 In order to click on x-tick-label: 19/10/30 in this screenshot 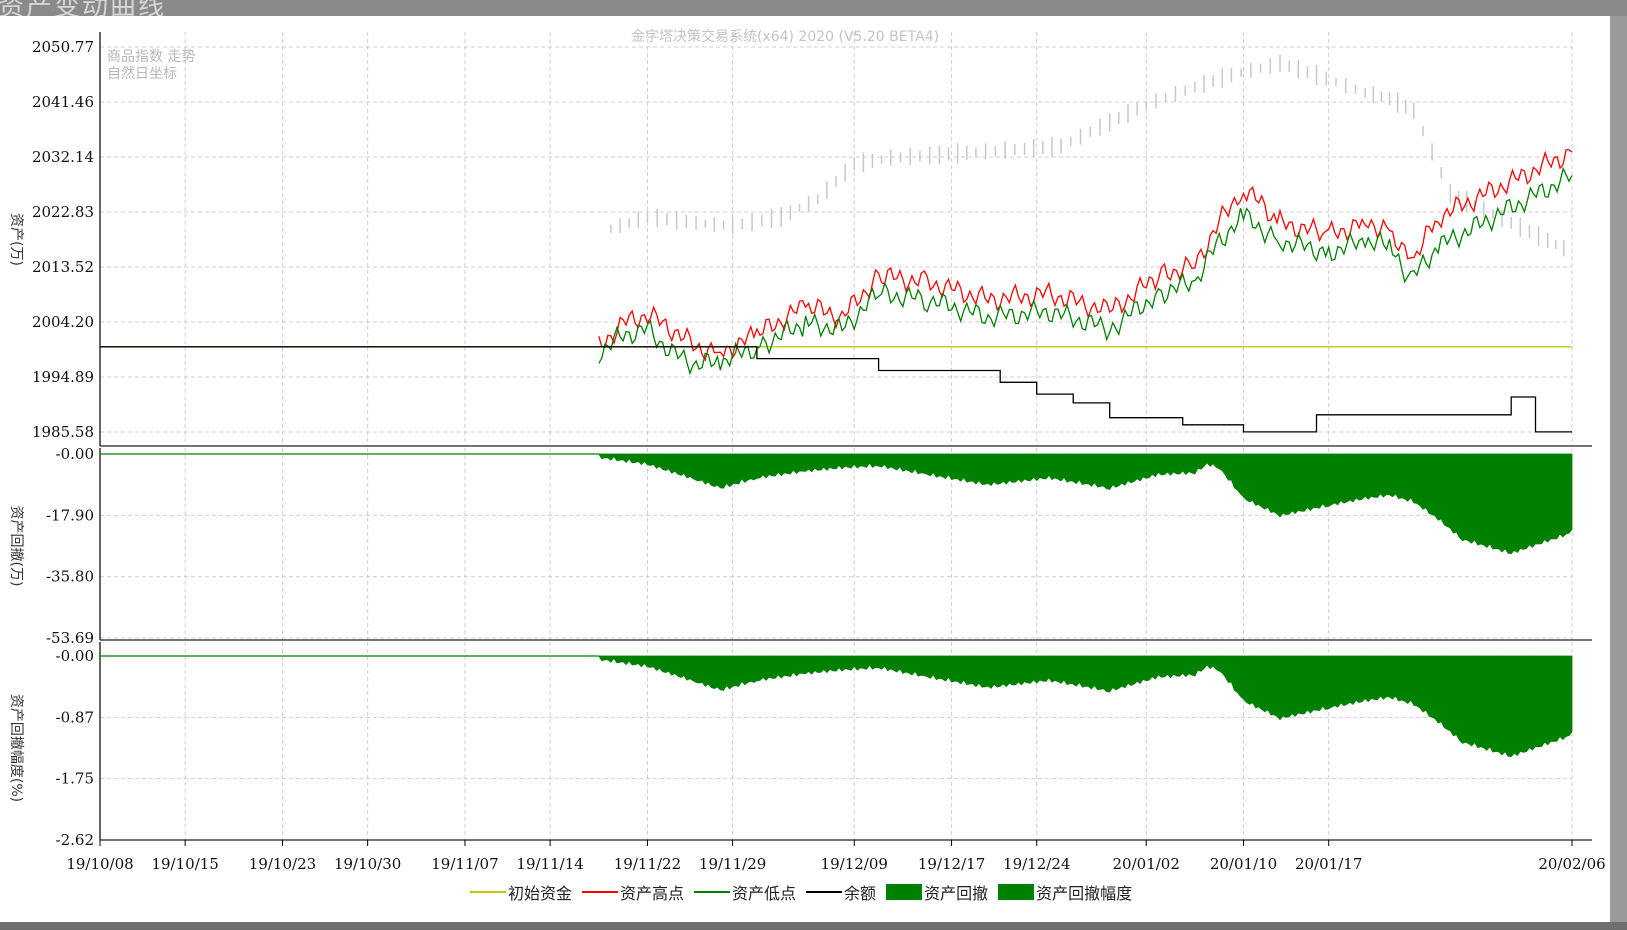, I will do `click(367, 864)`.